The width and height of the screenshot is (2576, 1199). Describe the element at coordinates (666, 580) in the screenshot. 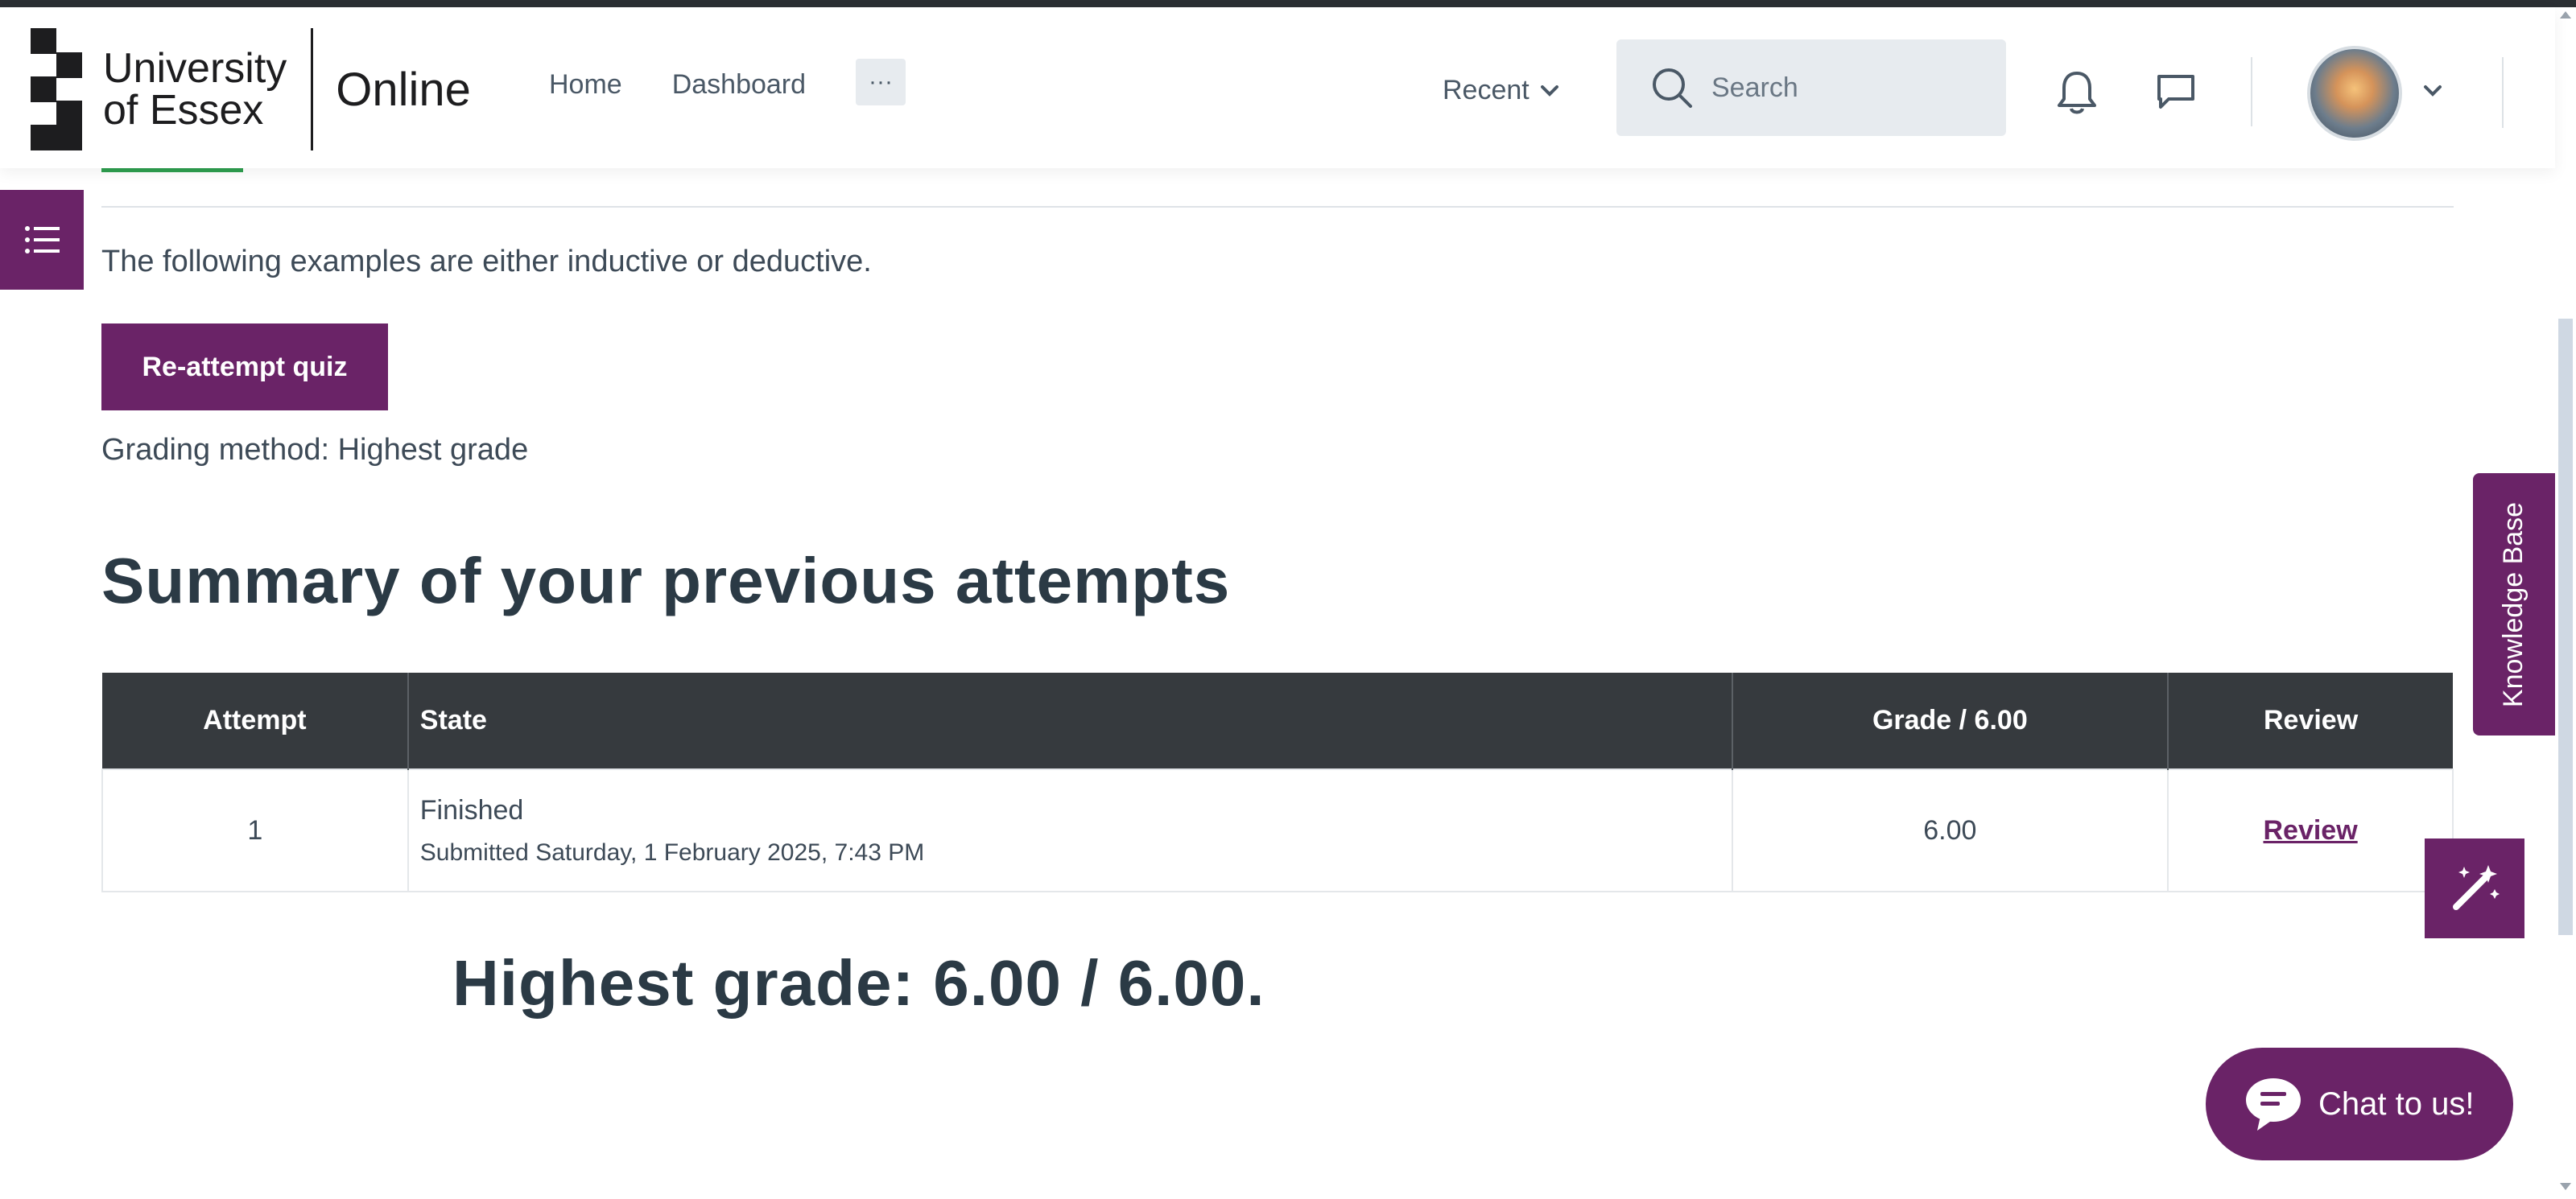

I see `summary-heading: Summary of your previous attempts` at that location.